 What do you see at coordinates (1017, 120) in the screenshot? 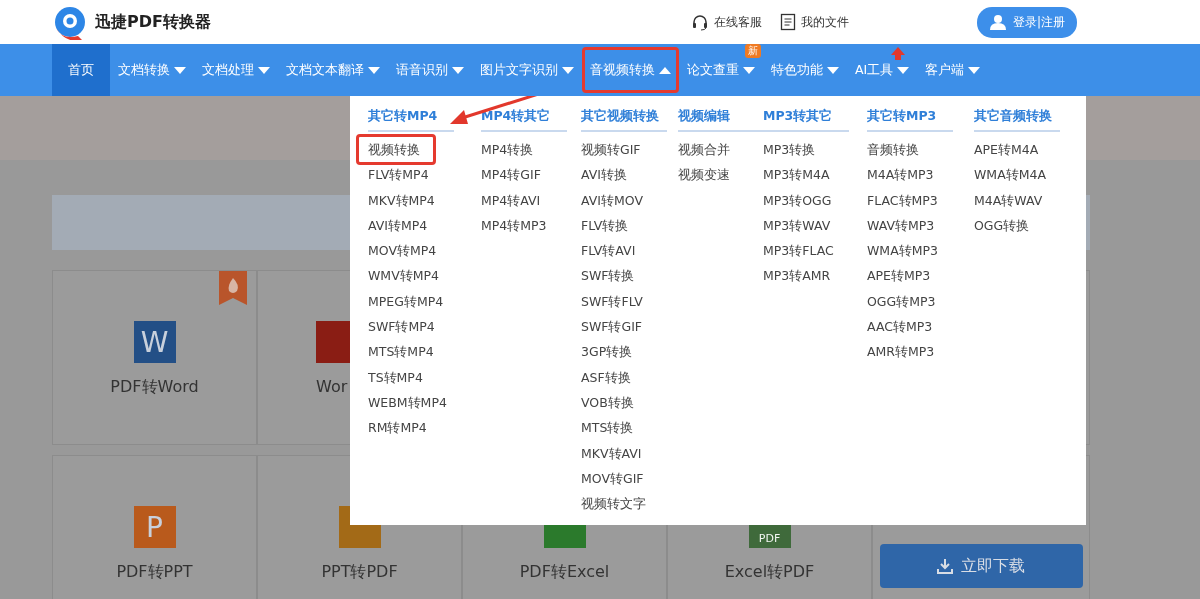
I see `column-heading: 其它音频转换` at bounding box center [1017, 120].